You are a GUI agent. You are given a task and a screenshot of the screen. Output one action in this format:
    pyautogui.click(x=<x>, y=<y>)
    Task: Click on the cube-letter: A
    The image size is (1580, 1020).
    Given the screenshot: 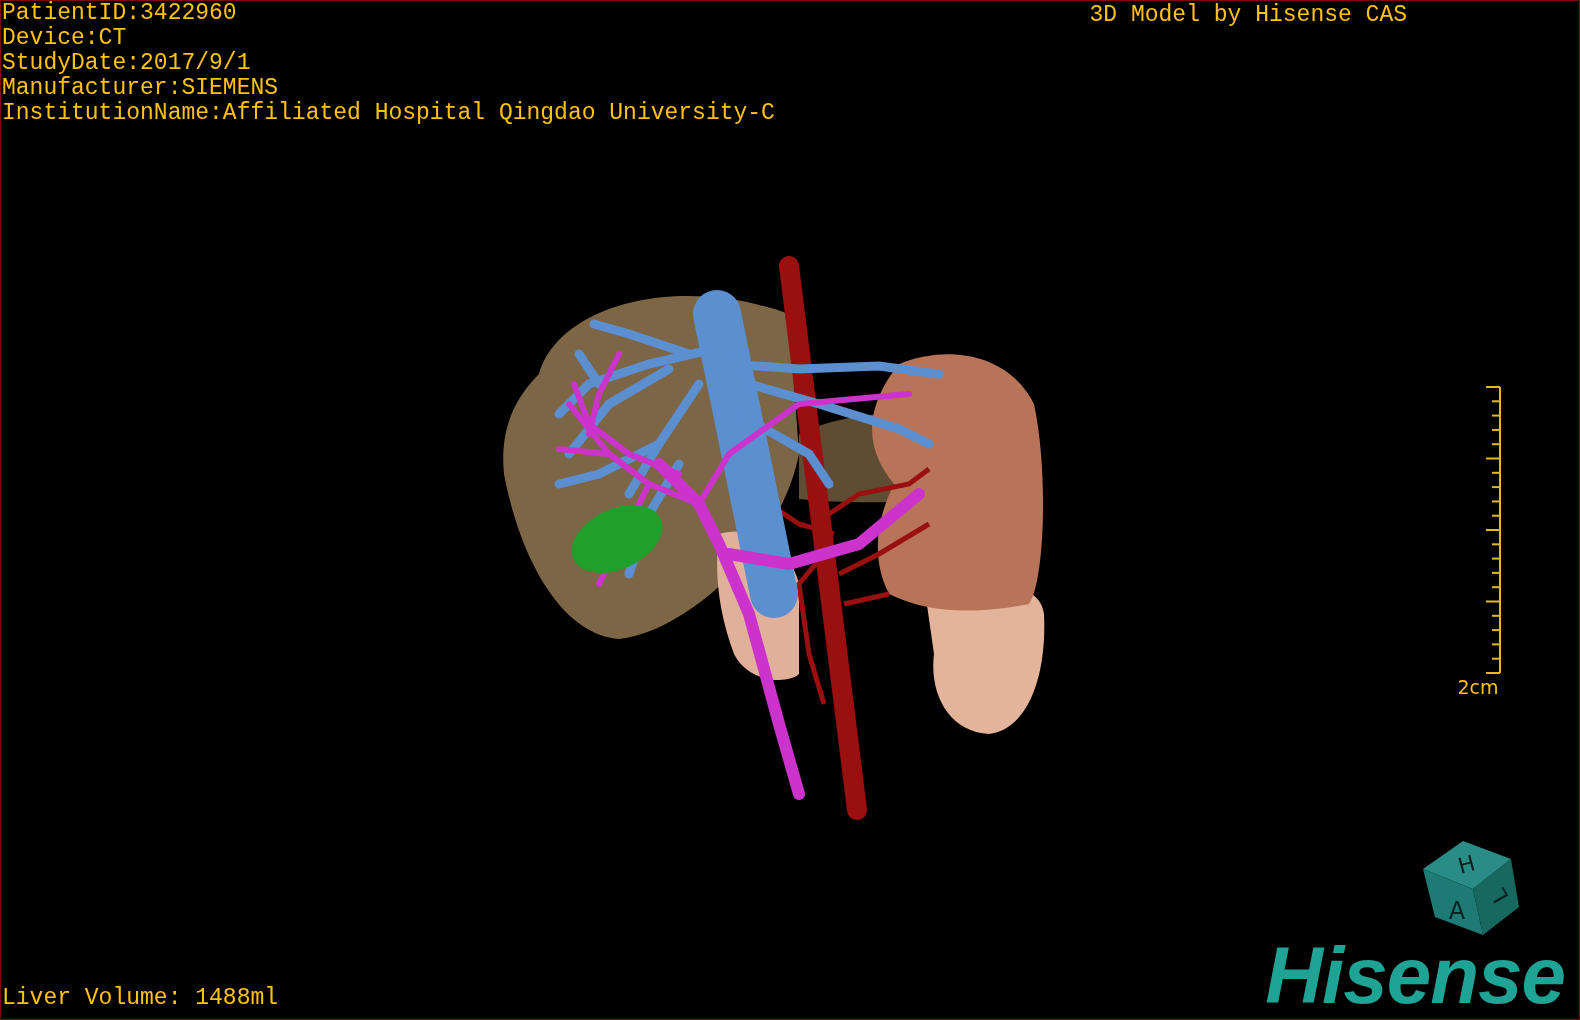 What is the action you would take?
    pyautogui.click(x=1457, y=911)
    